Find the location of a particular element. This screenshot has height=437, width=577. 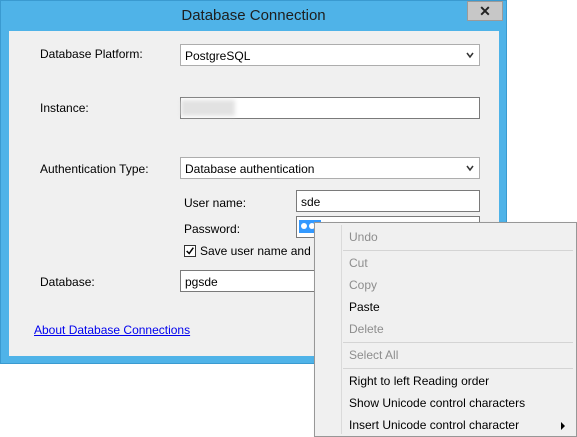

database-label: Database: is located at coordinates (67, 282).